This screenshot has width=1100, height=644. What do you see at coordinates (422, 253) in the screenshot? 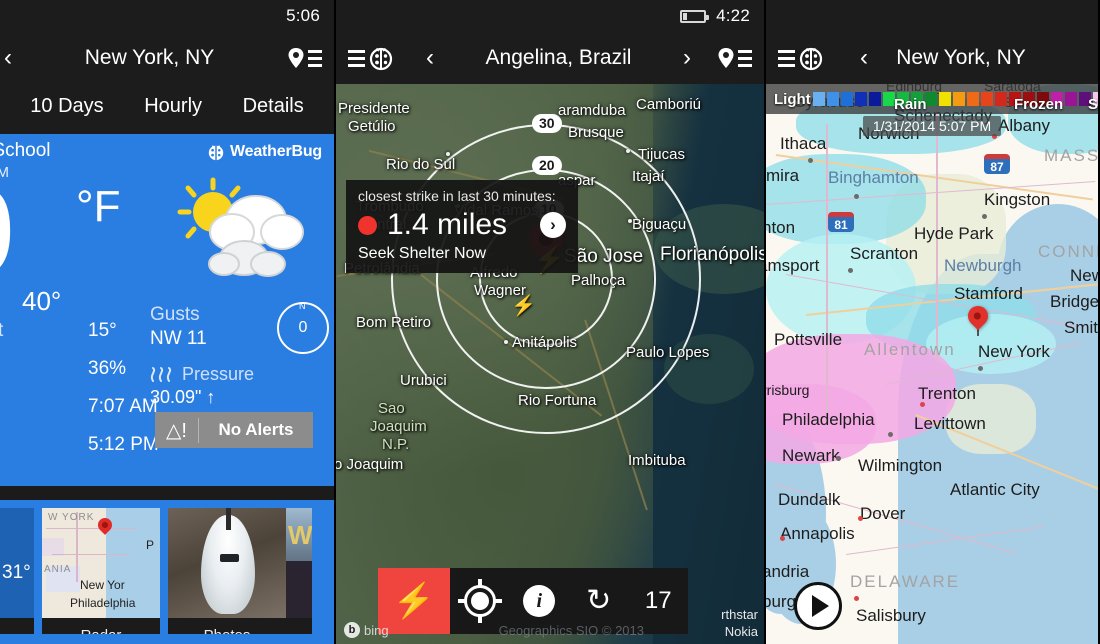
I see `strike-advice: Seek Shelter Now` at bounding box center [422, 253].